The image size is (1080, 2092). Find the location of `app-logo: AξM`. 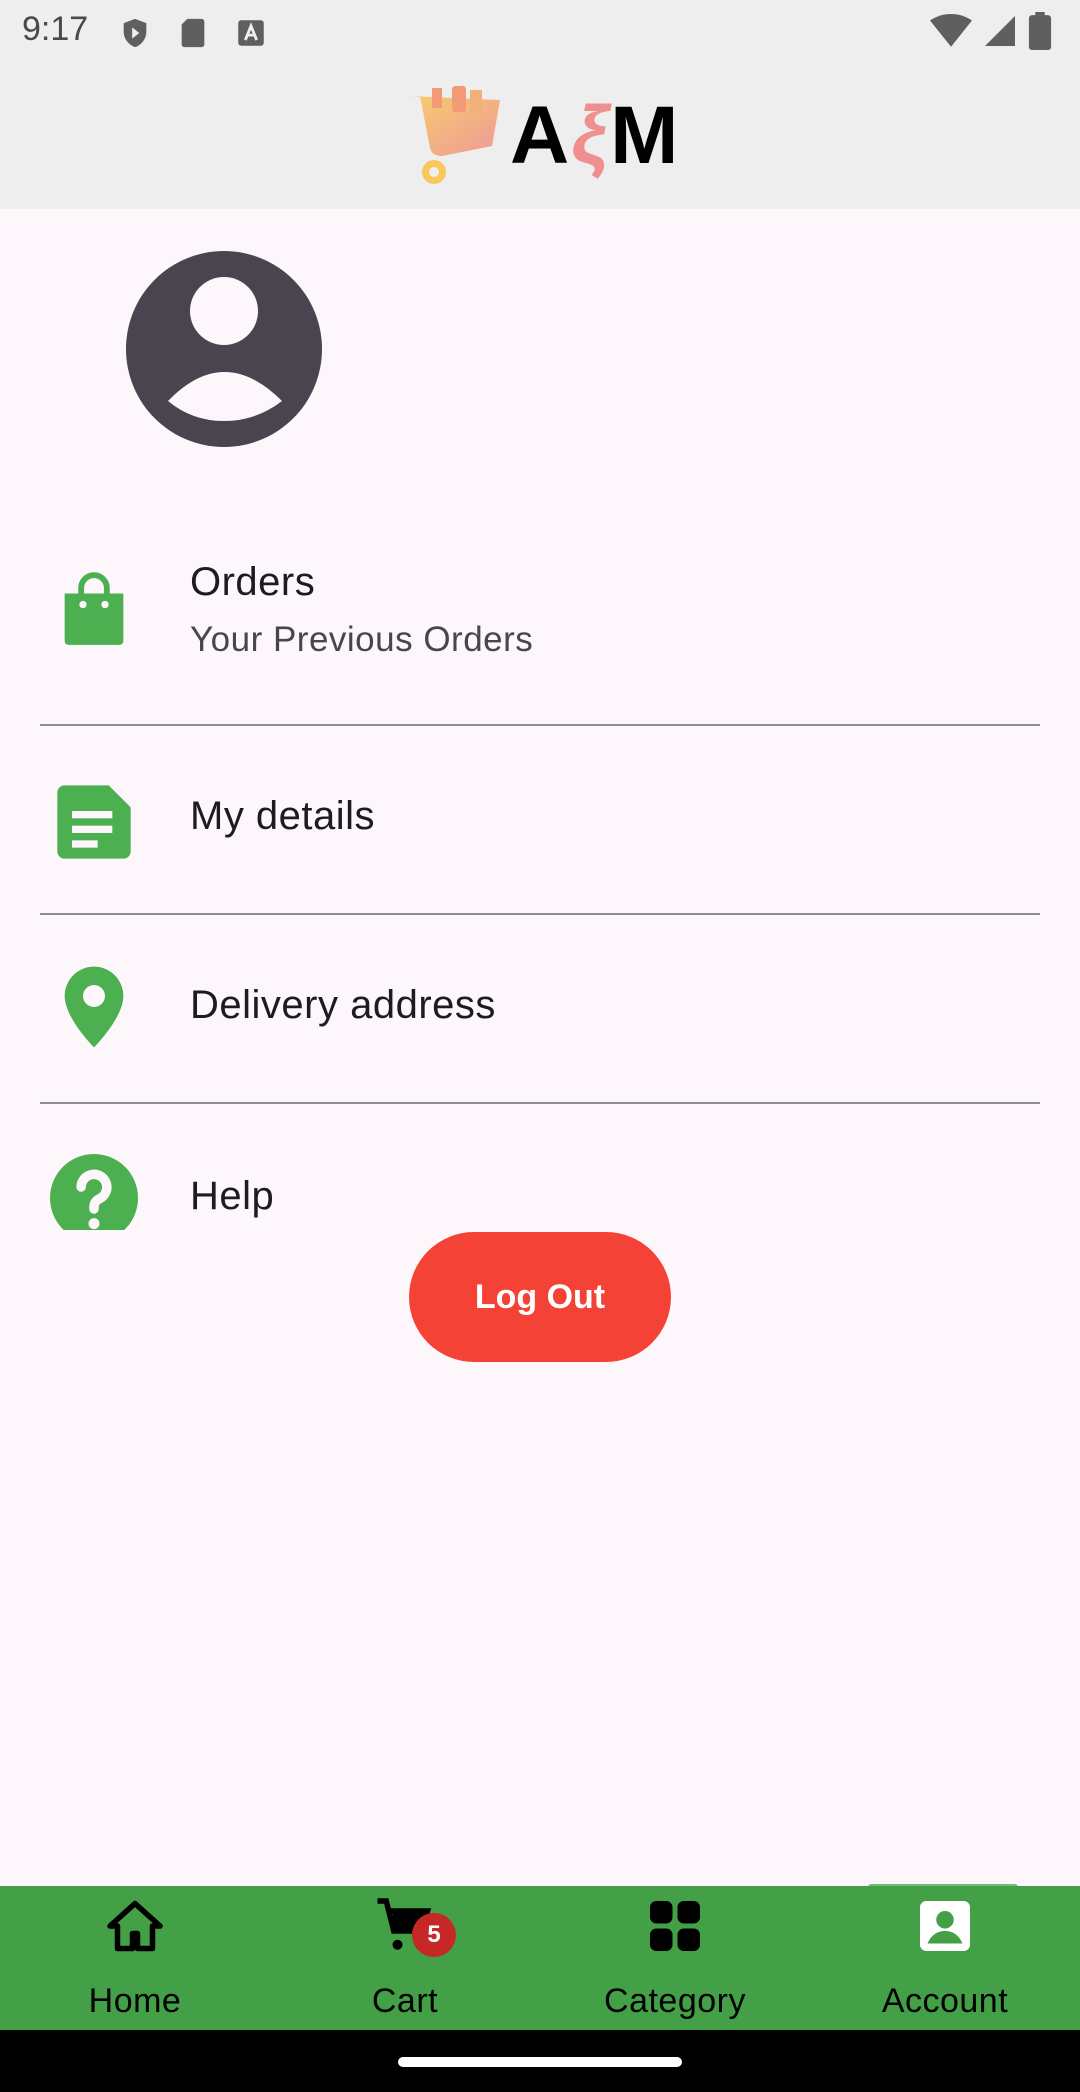

app-logo: AξM is located at coordinates (544, 136).